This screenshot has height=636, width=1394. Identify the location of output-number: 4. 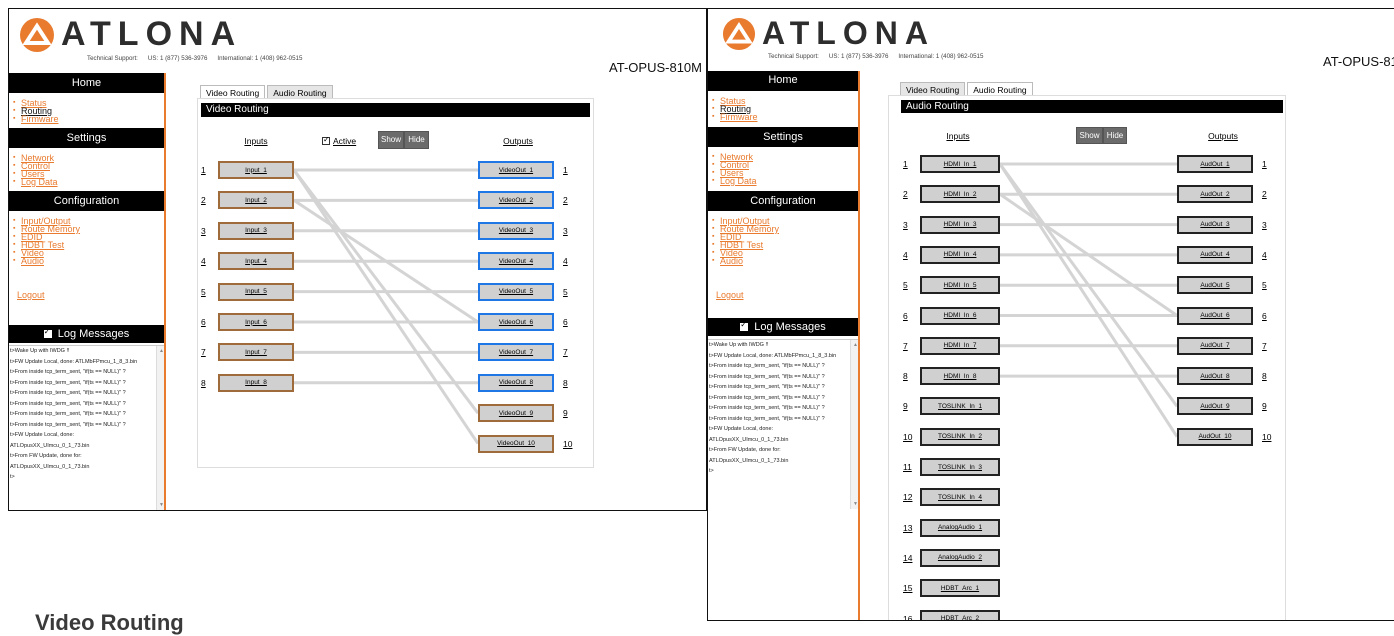
(565, 261).